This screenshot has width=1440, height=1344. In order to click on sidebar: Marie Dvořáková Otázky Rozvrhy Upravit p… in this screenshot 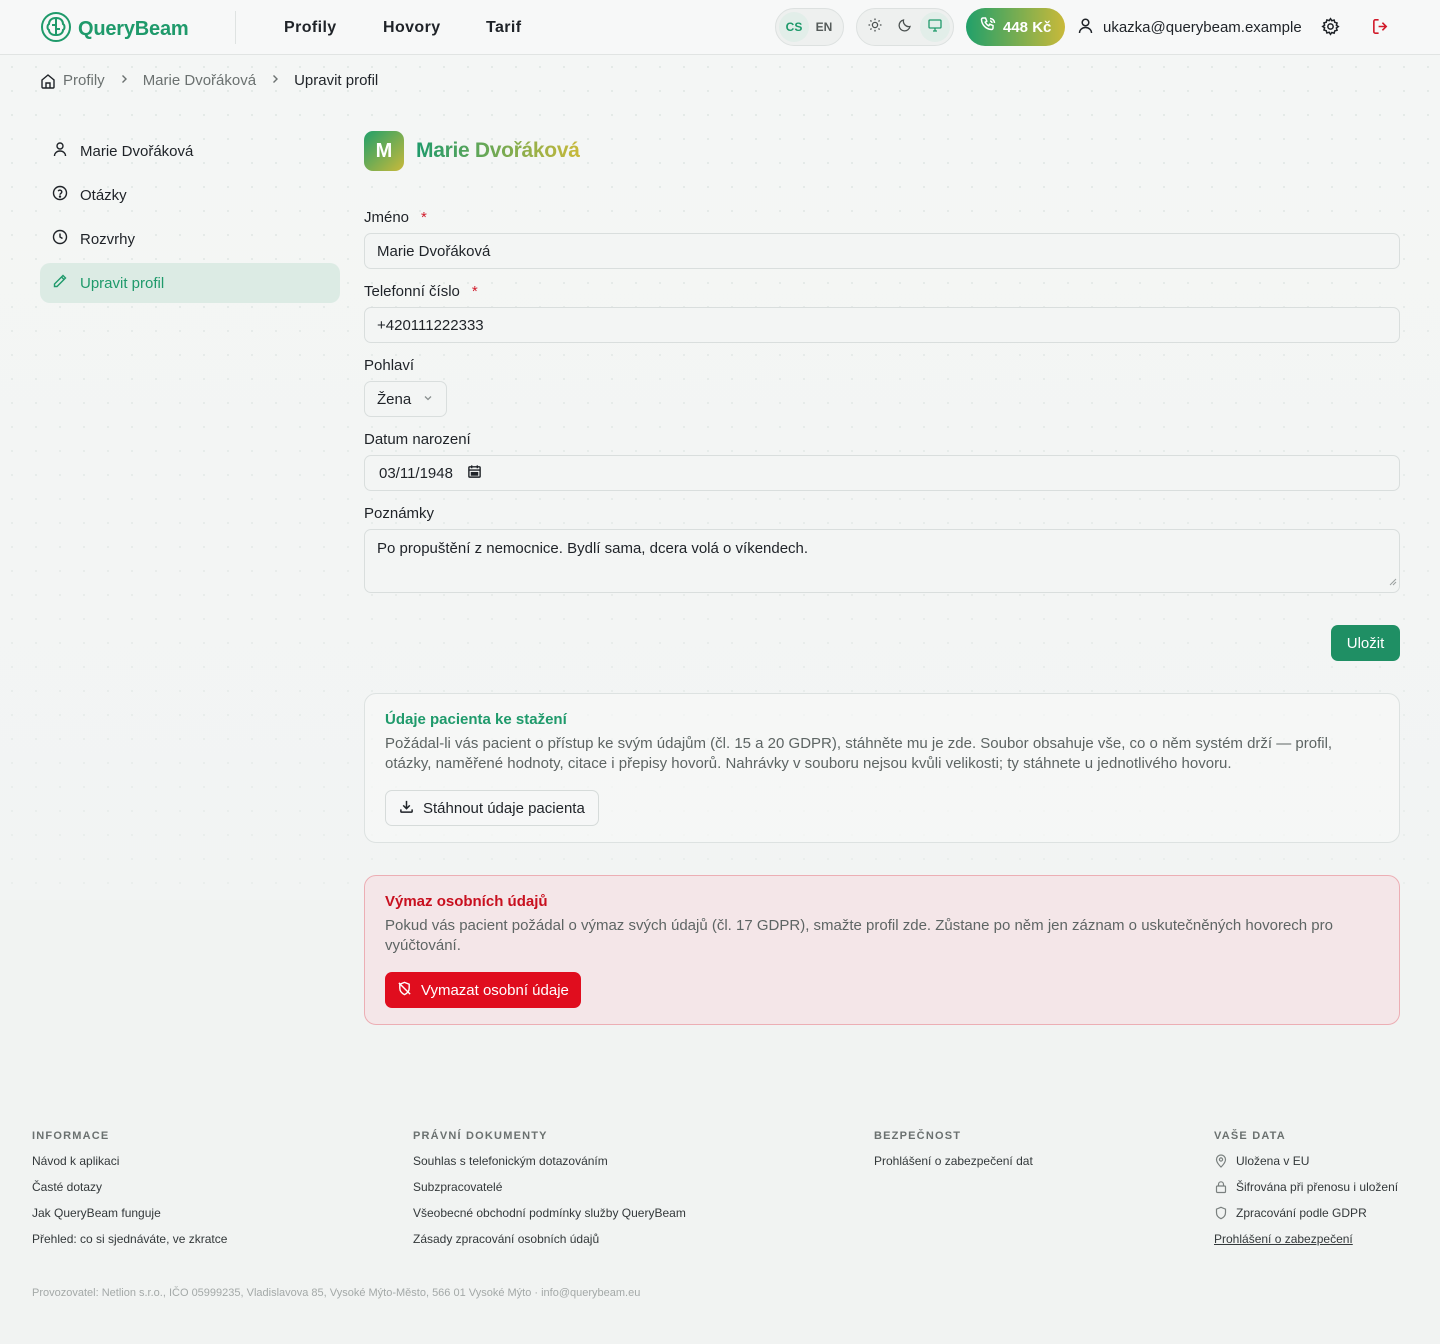, I will do `click(190, 219)`.